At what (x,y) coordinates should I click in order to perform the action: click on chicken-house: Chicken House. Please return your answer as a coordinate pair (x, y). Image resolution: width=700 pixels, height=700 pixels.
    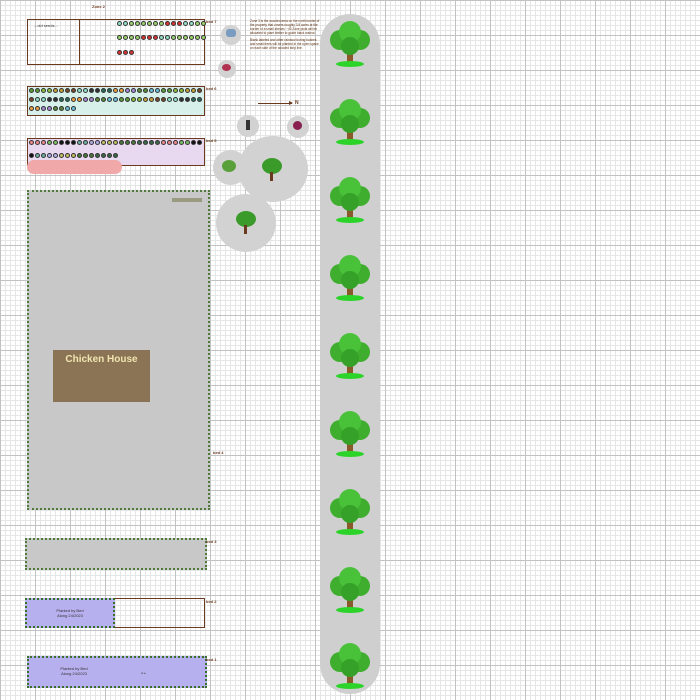
    Looking at the image, I should click on (101, 376).